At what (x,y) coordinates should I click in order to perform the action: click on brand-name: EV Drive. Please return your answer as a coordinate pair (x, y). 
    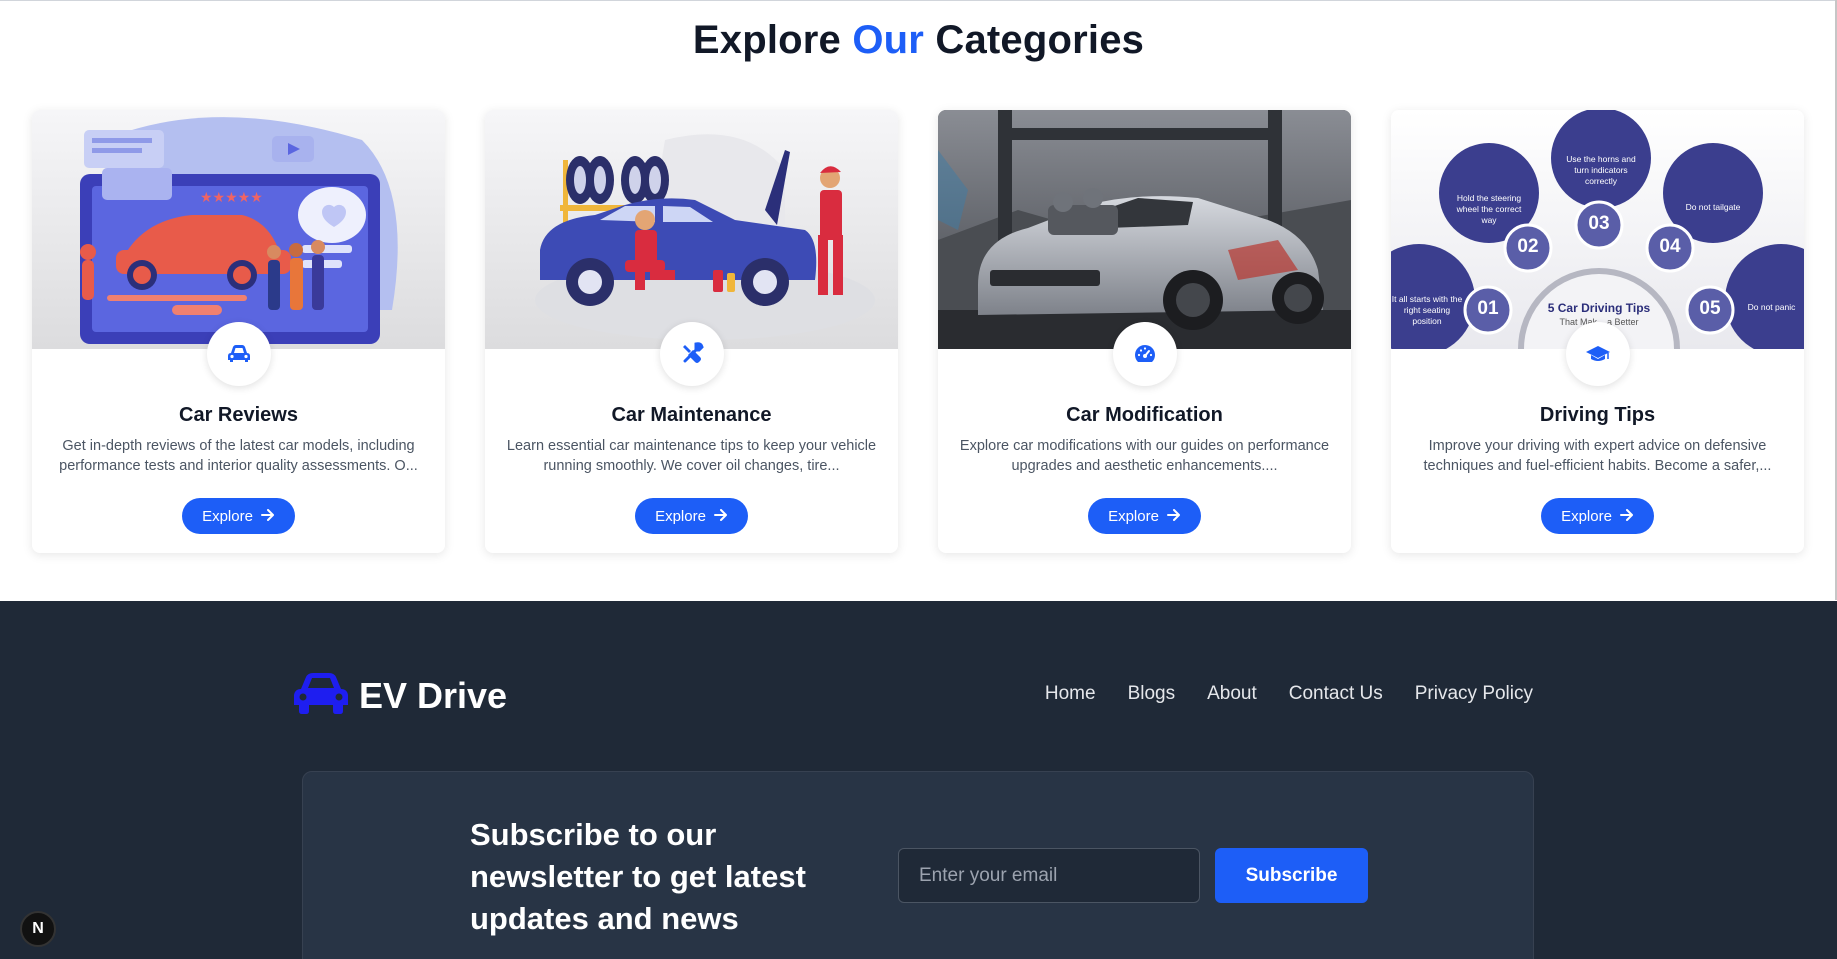
    Looking at the image, I should click on (433, 695).